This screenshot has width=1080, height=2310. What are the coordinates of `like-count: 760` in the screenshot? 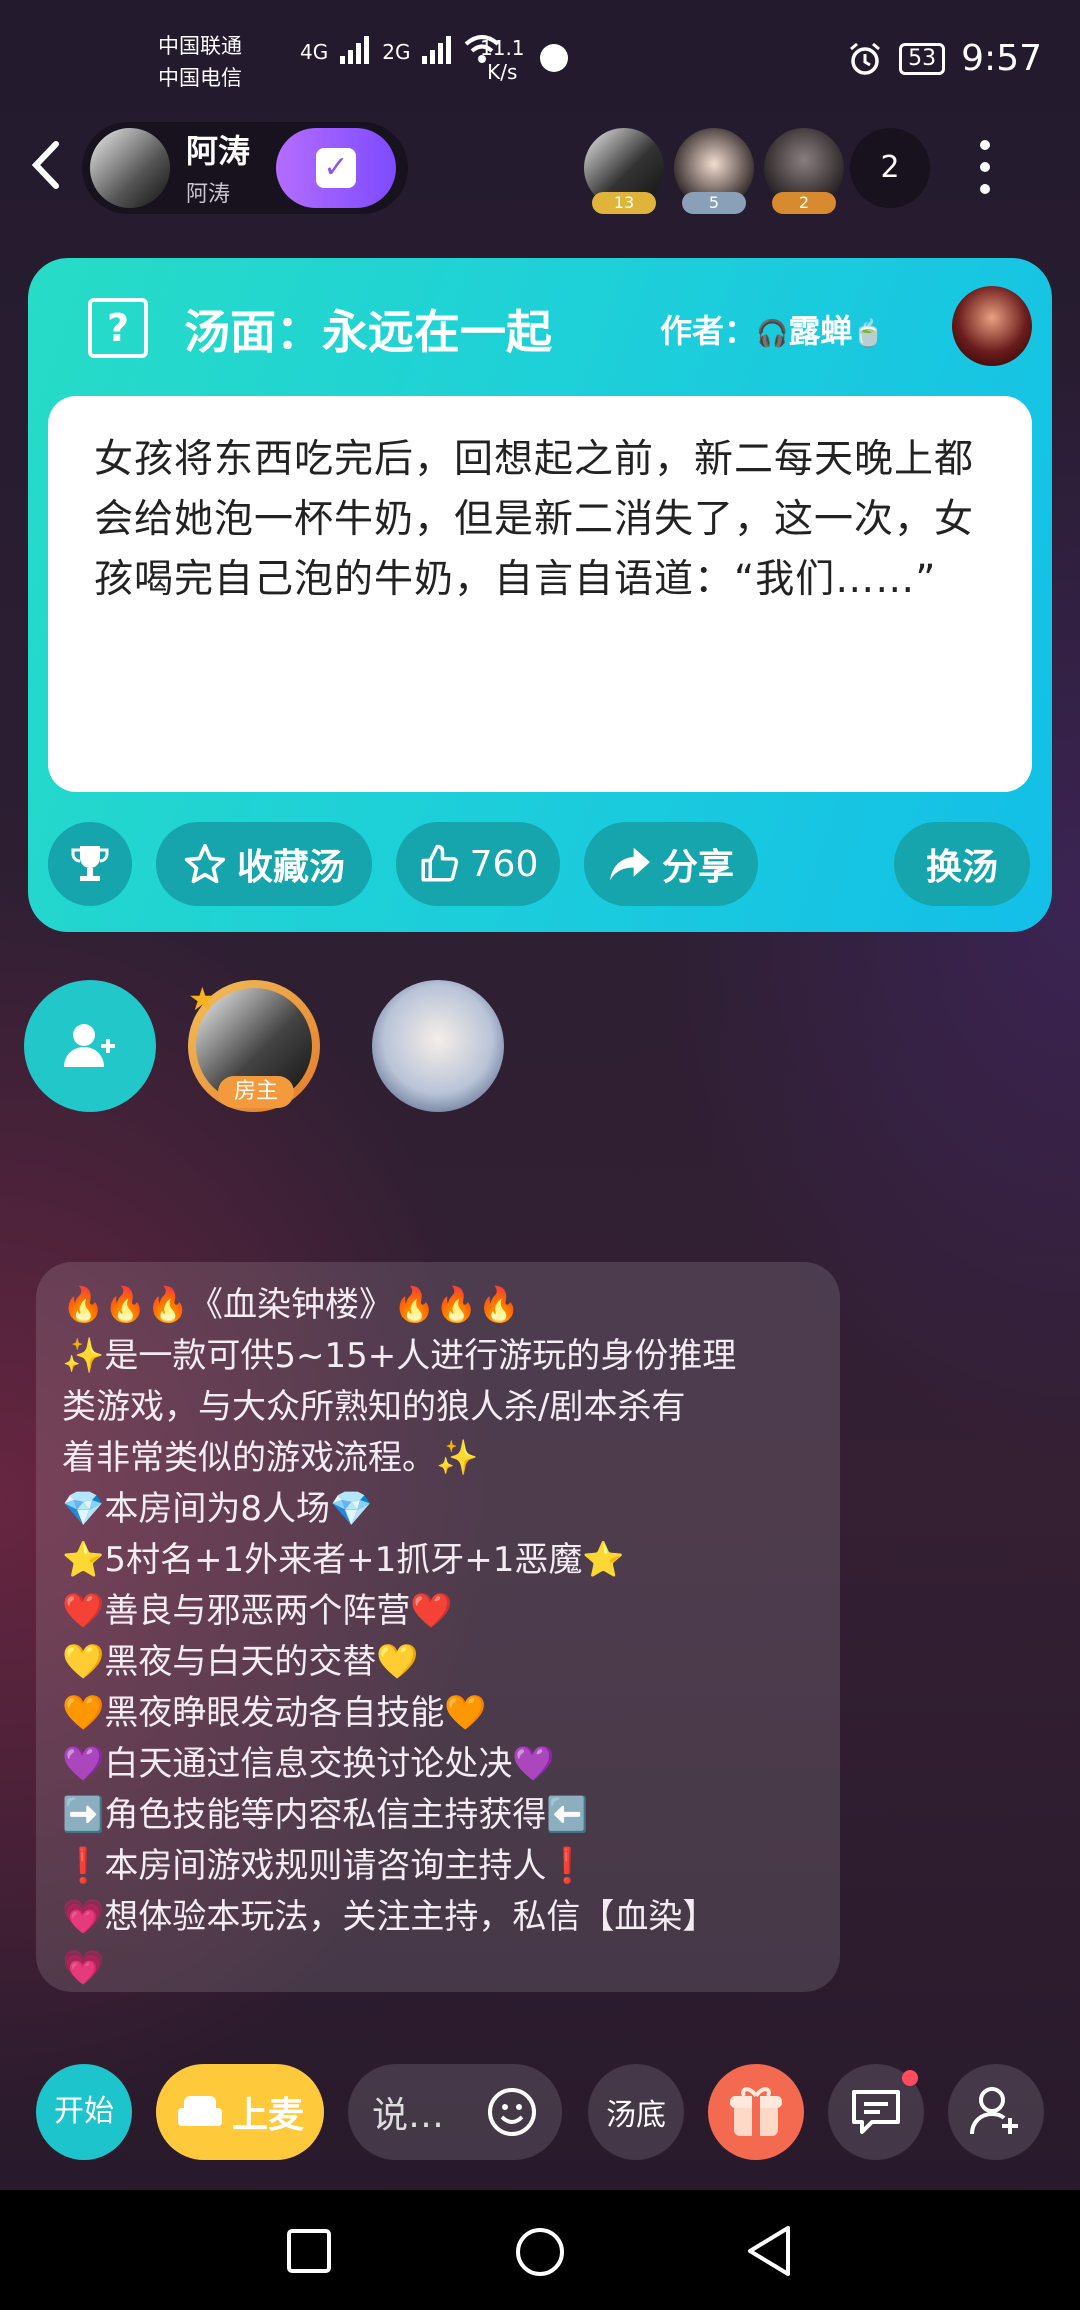 It's located at (504, 864).